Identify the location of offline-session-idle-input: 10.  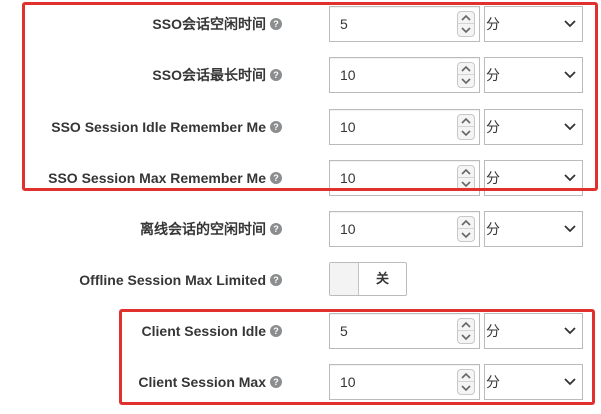
(404, 229).